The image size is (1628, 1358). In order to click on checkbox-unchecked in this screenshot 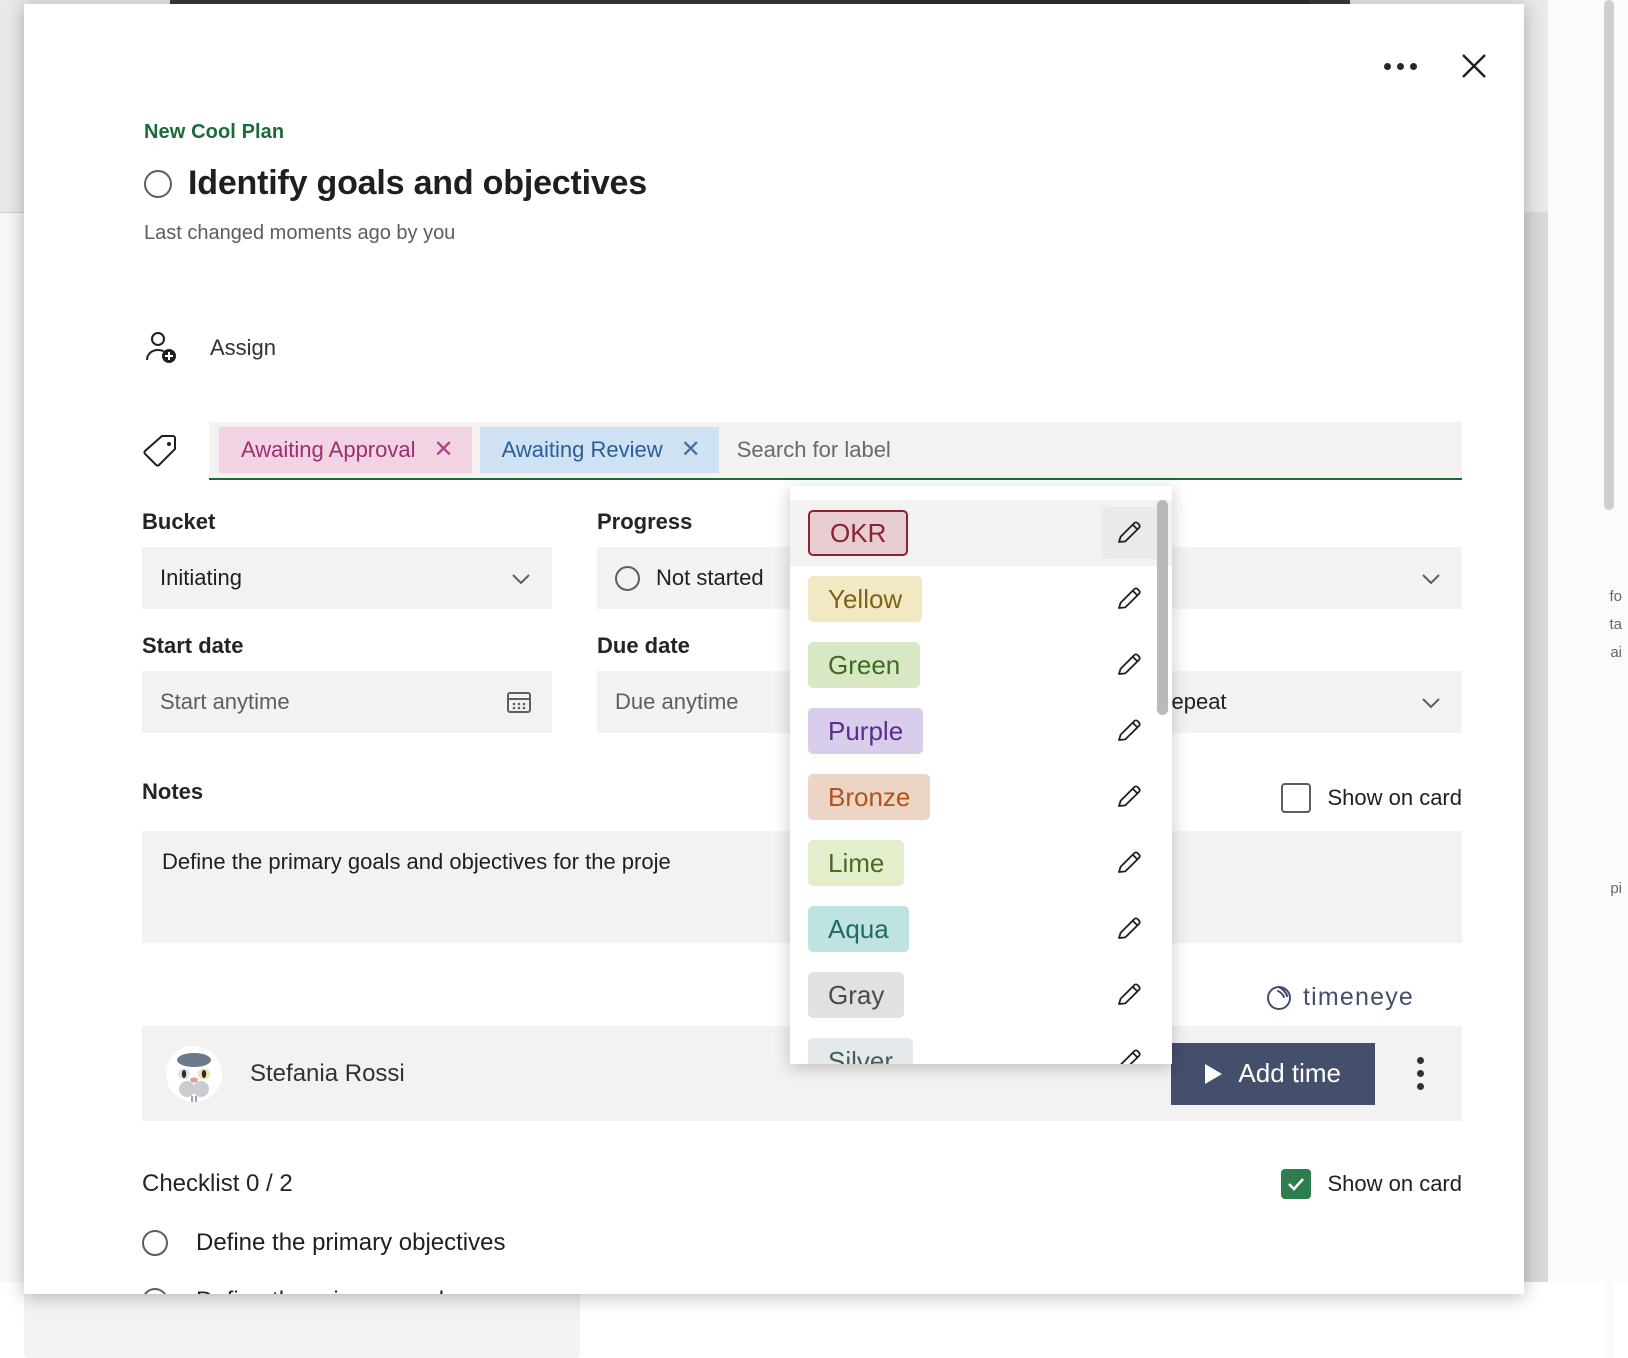, I will do `click(1296, 798)`.